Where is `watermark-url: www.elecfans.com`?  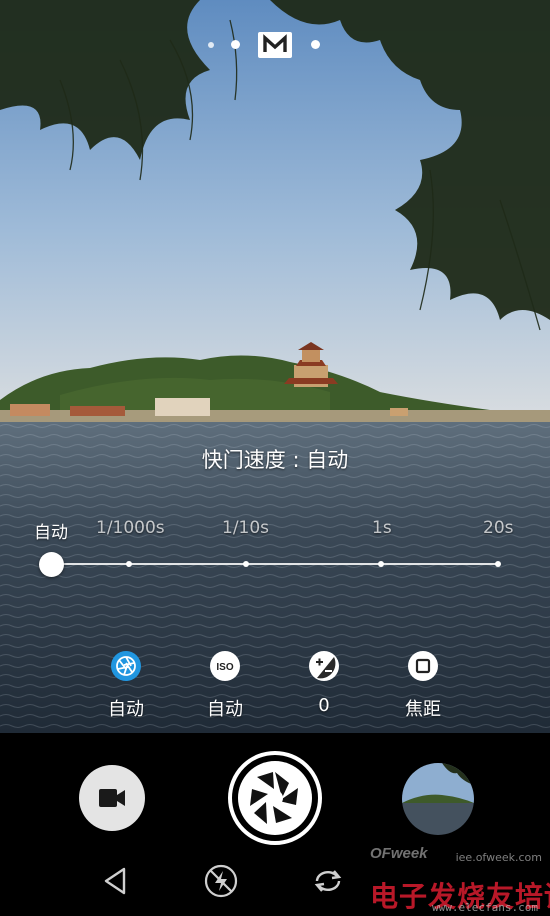
watermark-url: www.elecfans.com is located at coordinates (485, 907).